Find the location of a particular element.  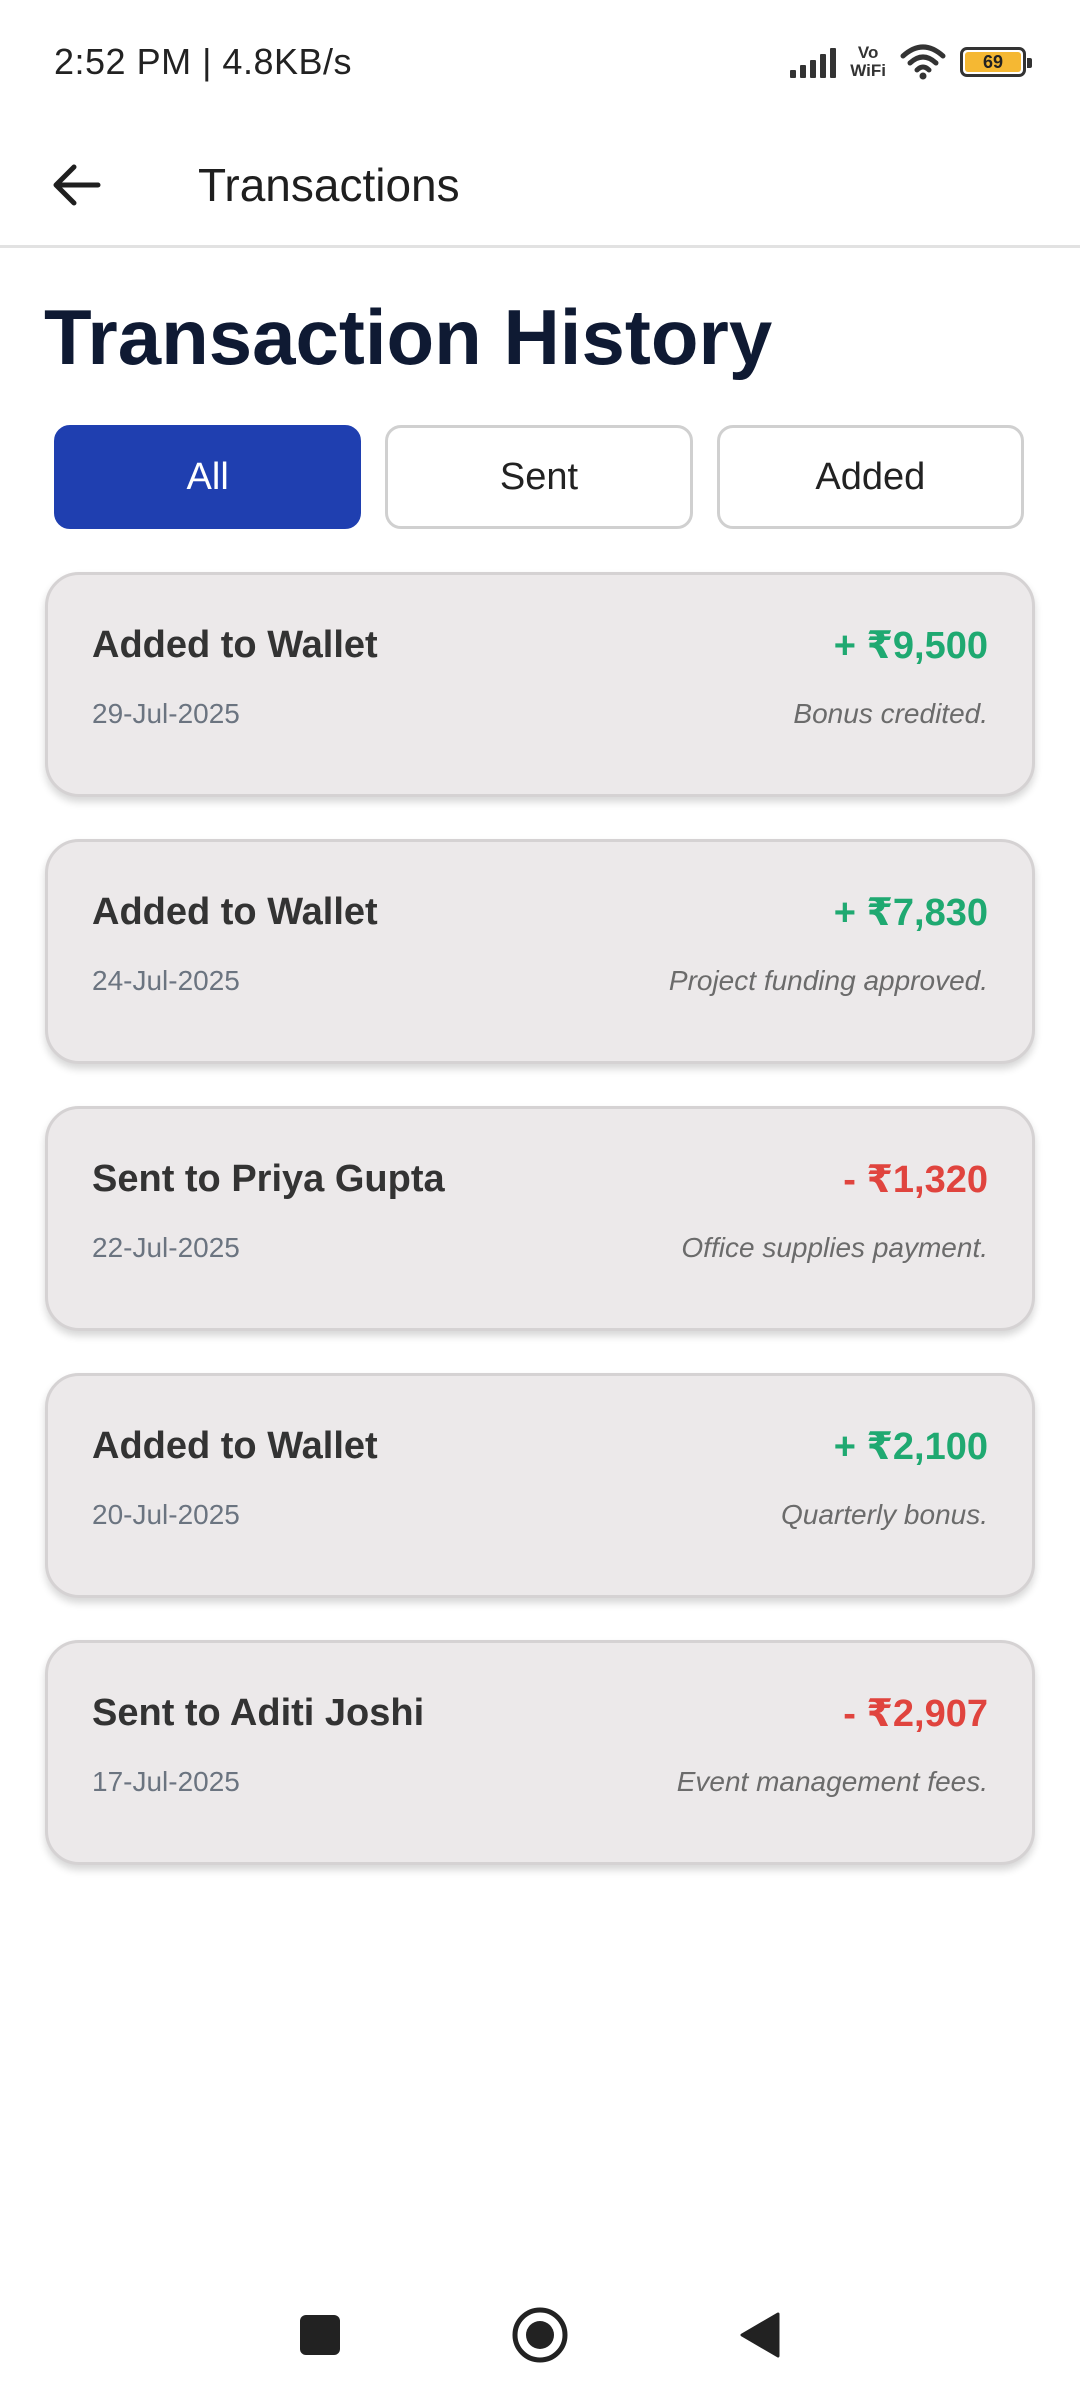

signal-icon is located at coordinates (813, 62).